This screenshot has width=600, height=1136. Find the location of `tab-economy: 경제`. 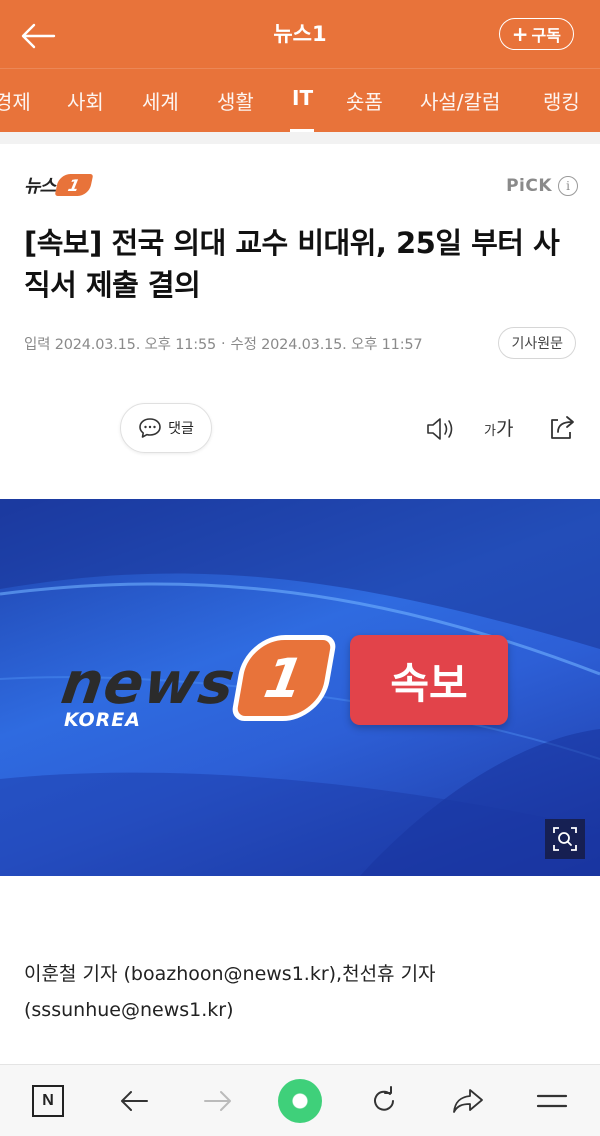

tab-economy: 경제 is located at coordinates (15, 100).